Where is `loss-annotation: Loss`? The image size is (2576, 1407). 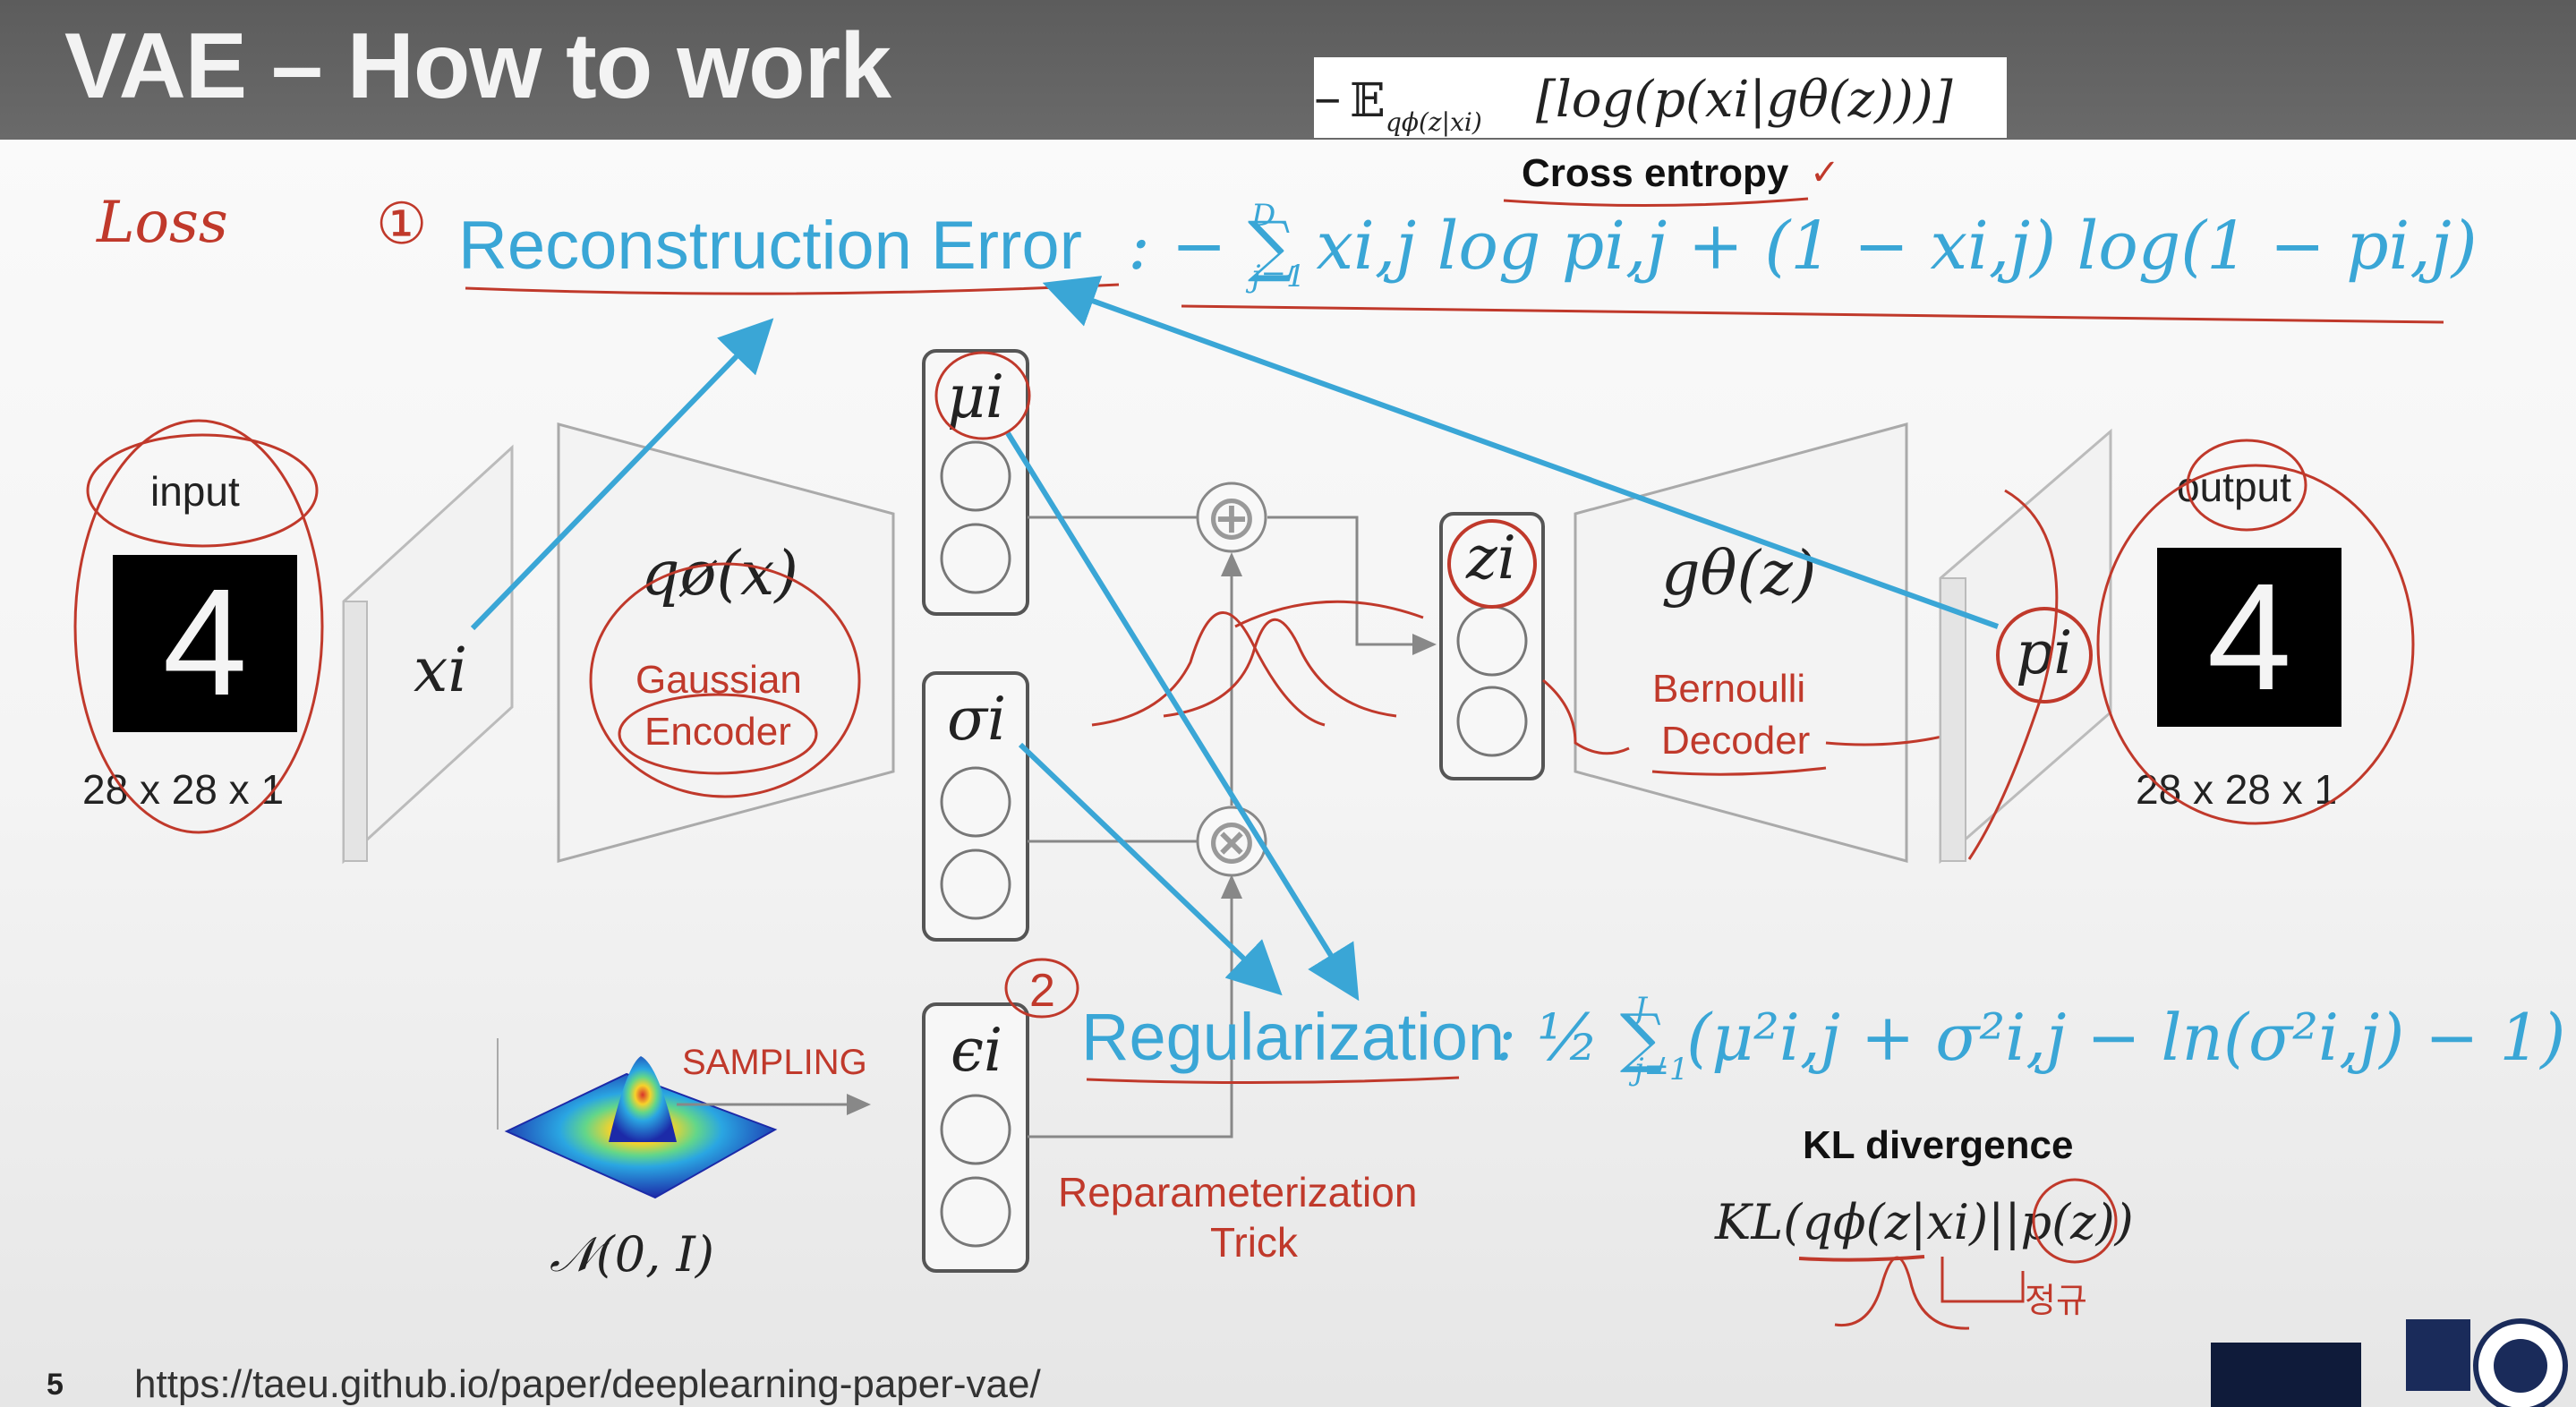
loss-annotation: Loss is located at coordinates (162, 223).